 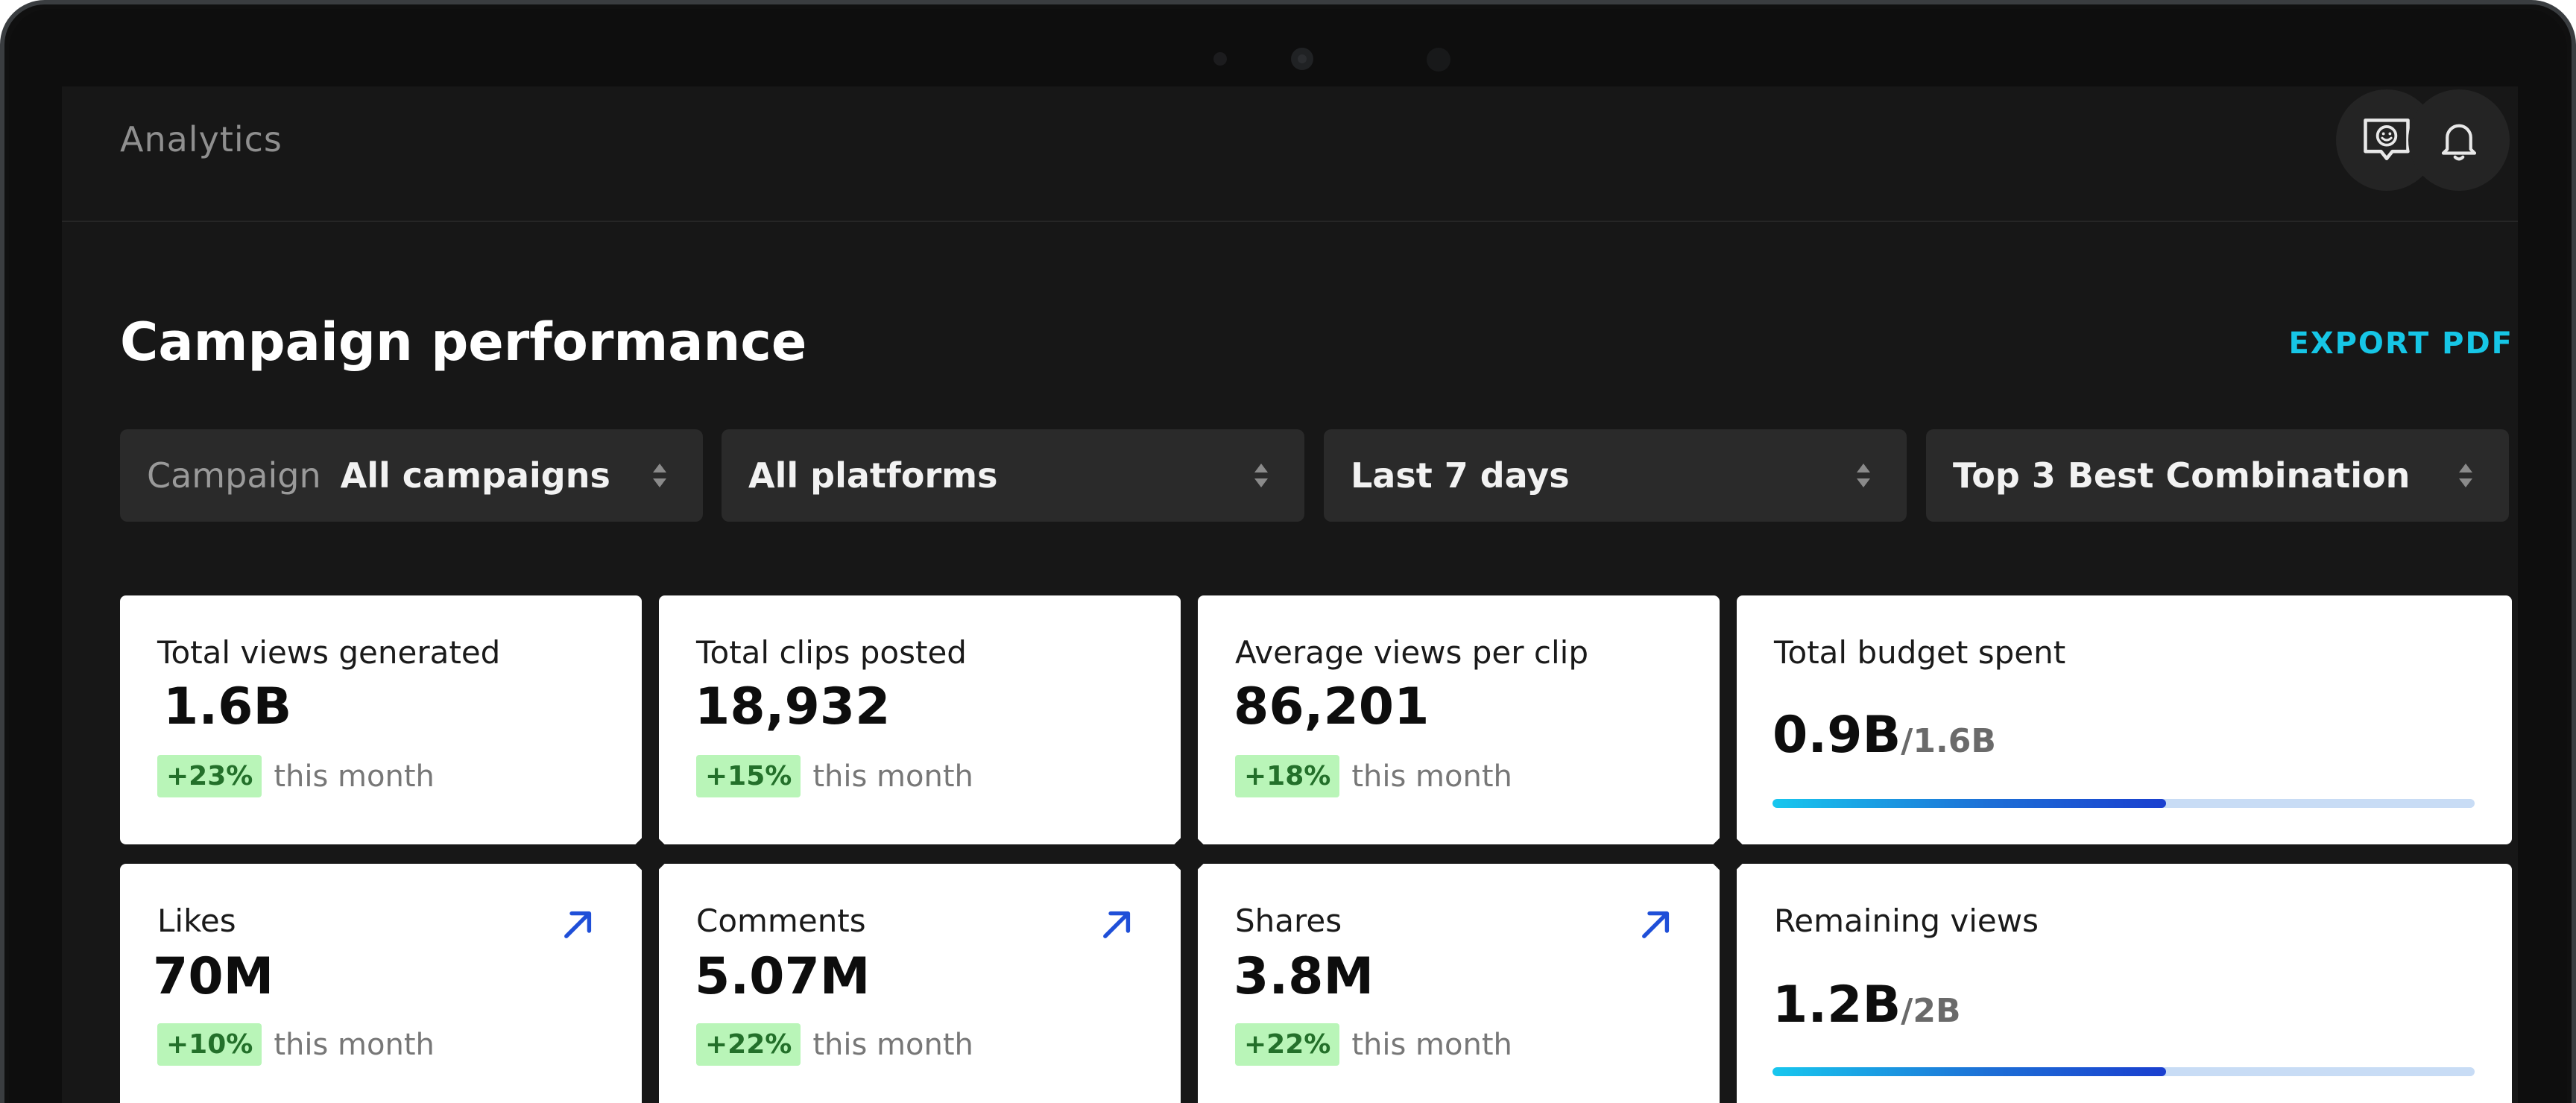 What do you see at coordinates (831, 652) in the screenshot?
I see `metric-label: Total clips posted` at bounding box center [831, 652].